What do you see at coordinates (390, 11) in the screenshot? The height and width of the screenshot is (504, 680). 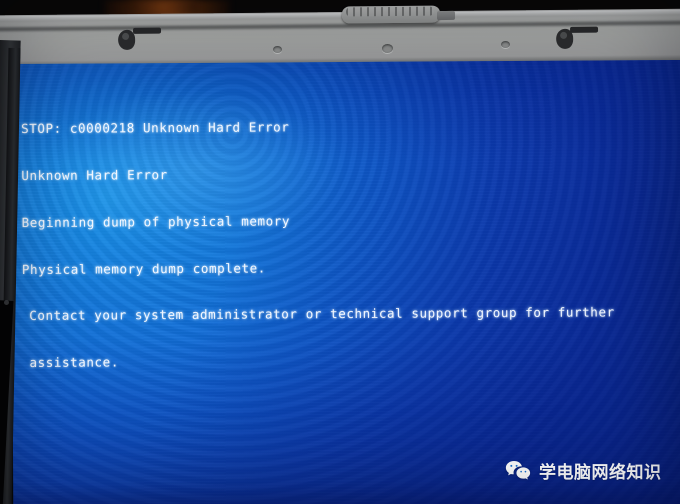 I see `hinge-ridges` at bounding box center [390, 11].